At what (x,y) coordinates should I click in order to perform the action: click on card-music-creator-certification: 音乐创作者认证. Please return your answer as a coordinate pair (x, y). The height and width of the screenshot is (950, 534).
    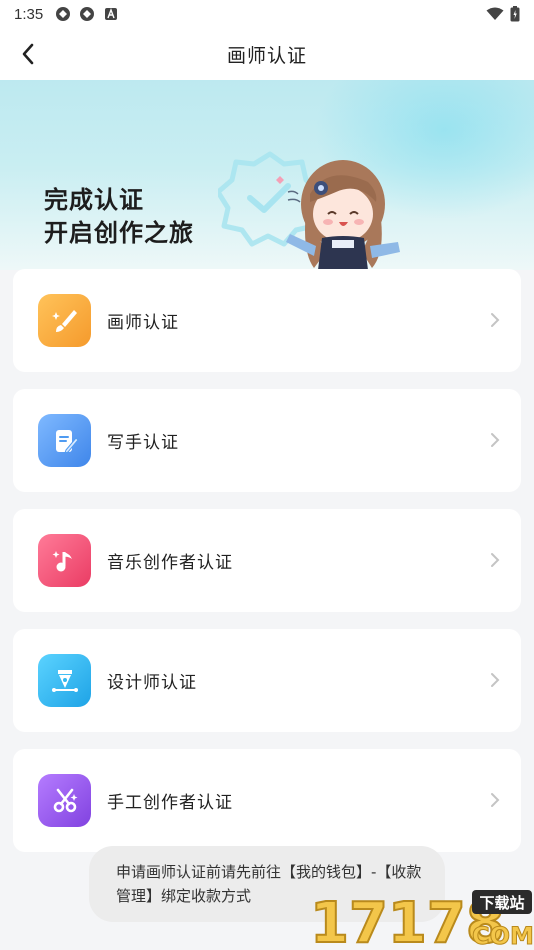
    Looking at the image, I should click on (267, 560).